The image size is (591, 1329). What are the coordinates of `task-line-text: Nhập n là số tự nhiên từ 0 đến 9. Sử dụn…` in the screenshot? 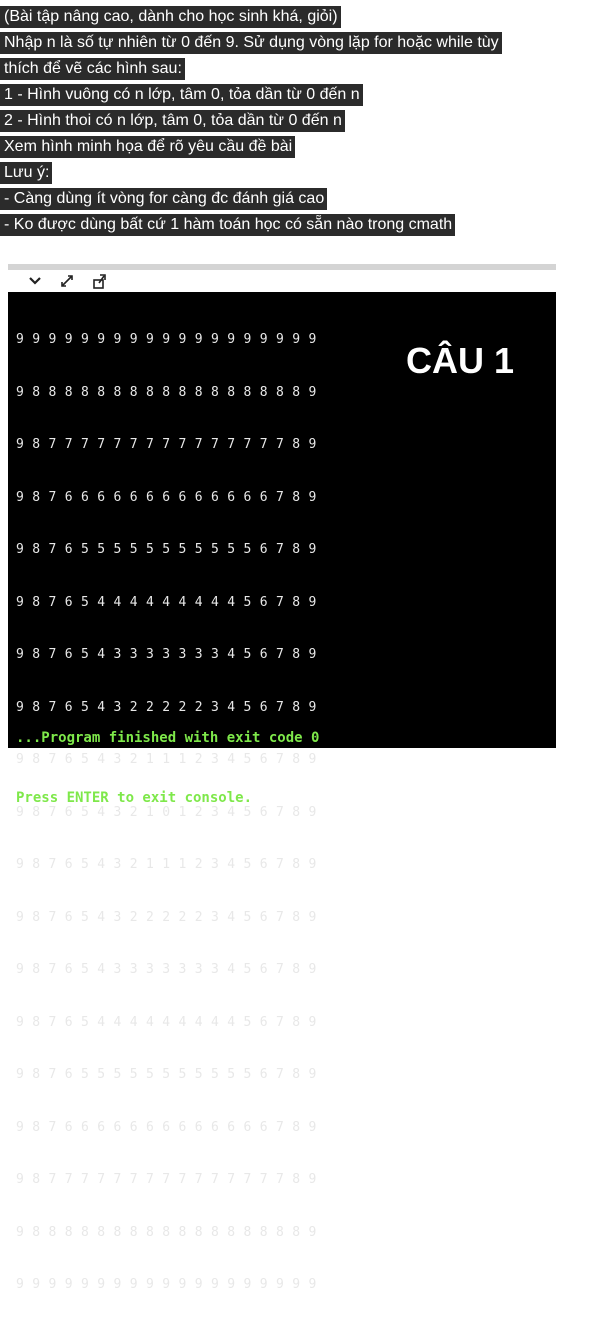 It's located at (251, 43).